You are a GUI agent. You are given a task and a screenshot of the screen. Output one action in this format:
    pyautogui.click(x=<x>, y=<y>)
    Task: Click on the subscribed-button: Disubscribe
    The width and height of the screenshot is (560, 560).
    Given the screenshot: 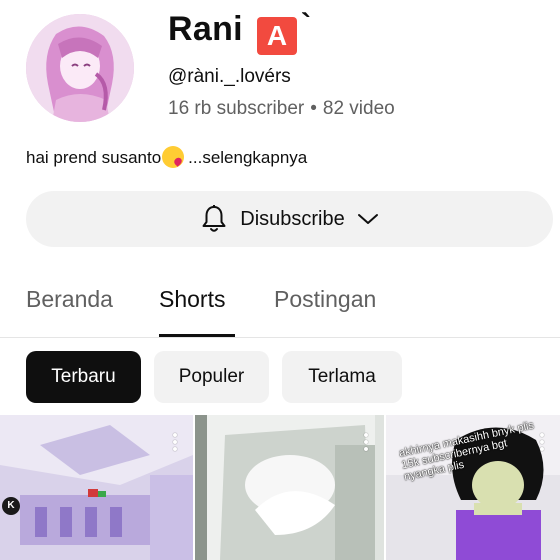 What is the action you would take?
    pyautogui.click(x=289, y=219)
    